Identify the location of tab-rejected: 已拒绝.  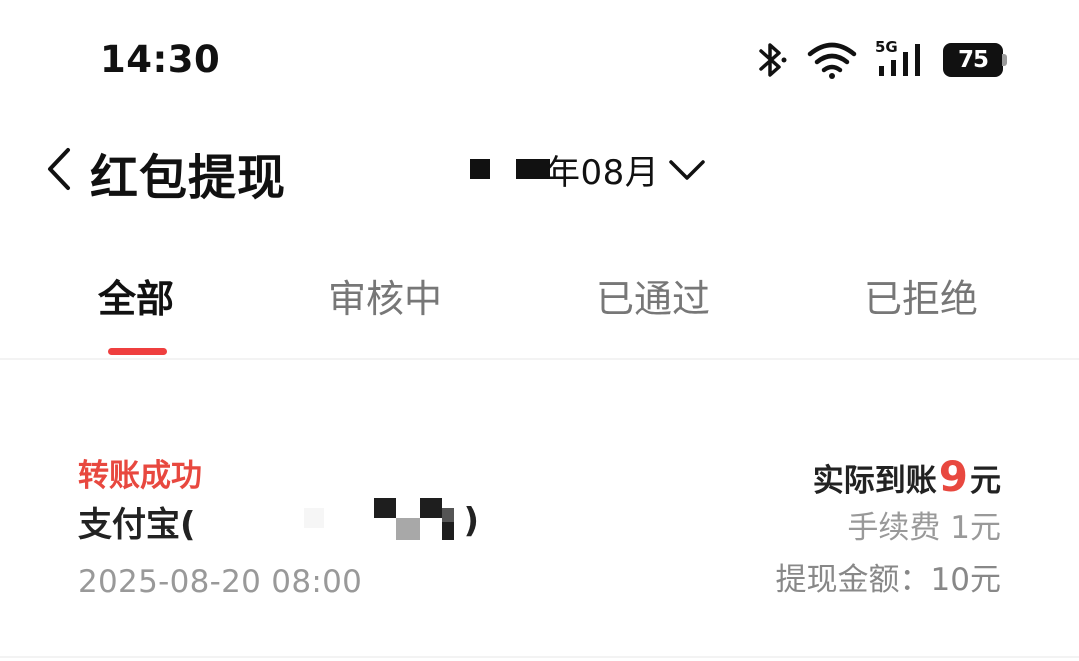
(921, 295).